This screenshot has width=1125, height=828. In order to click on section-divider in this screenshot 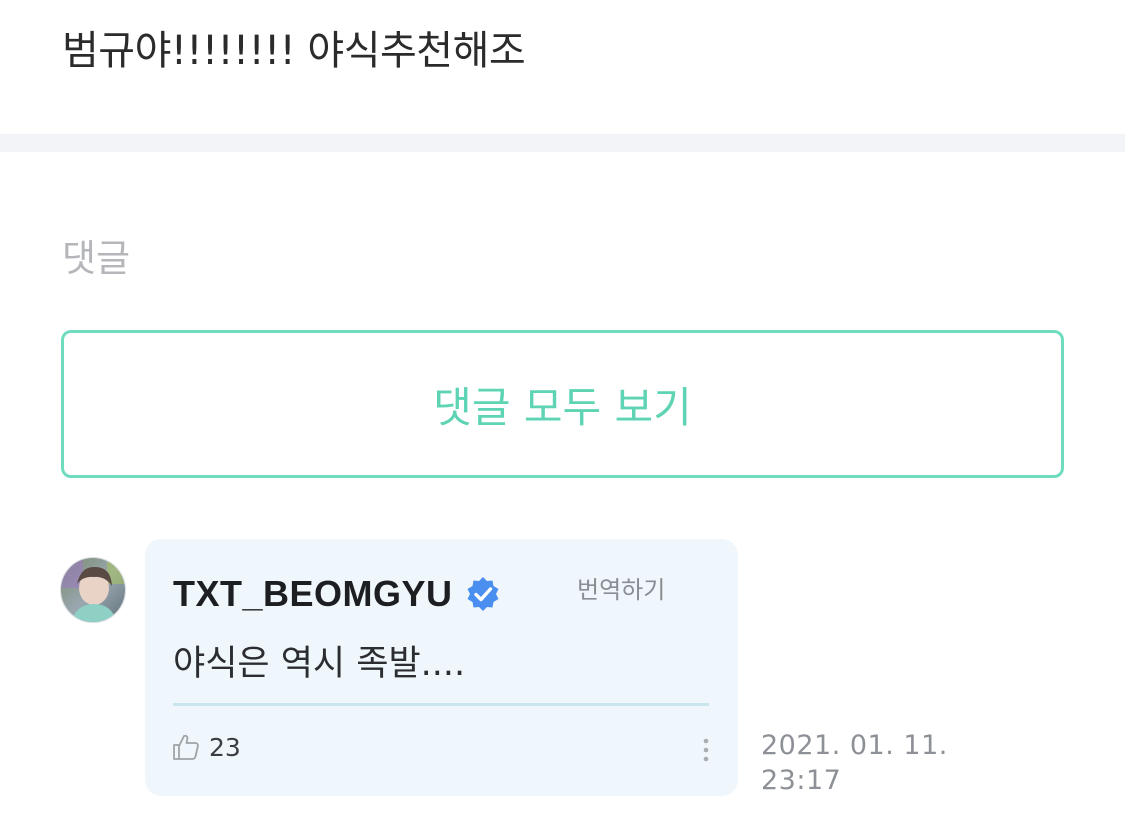, I will do `click(562, 143)`.